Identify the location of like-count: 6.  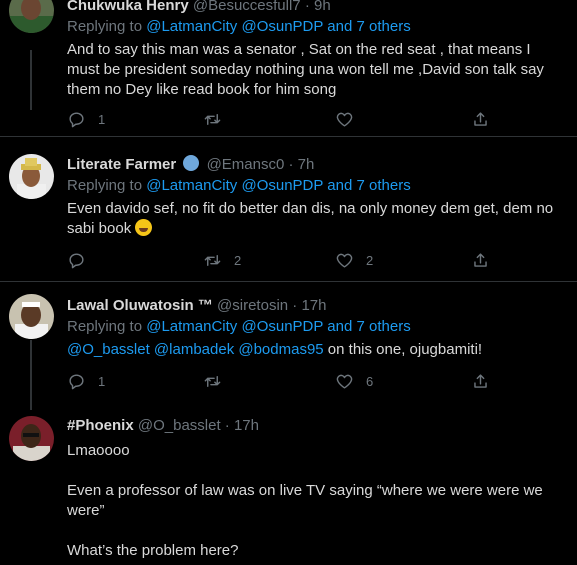
(370, 381).